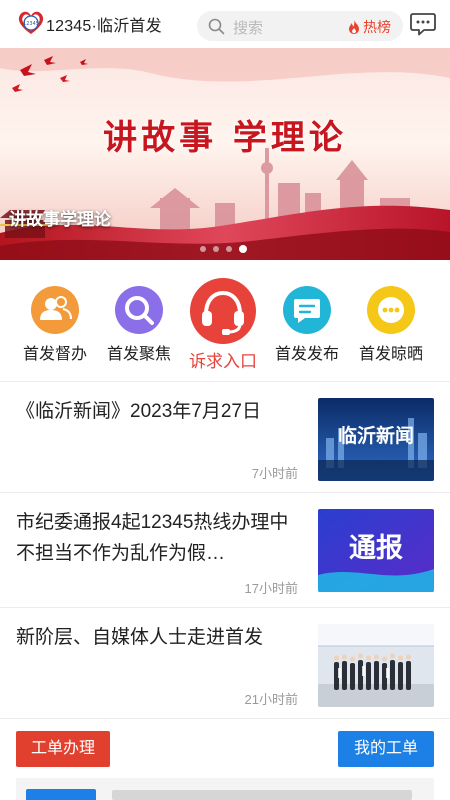 The width and height of the screenshot is (450, 800). Describe the element at coordinates (300, 26) in the screenshot. I see `search-bar: 搜索 热榜` at that location.